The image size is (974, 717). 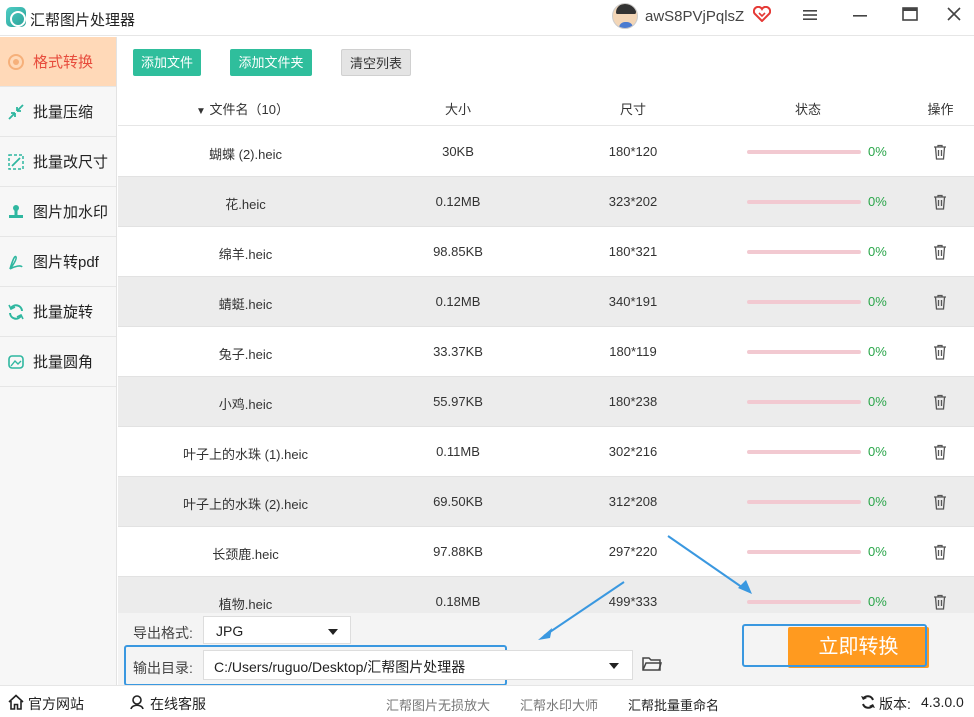 What do you see at coordinates (277, 630) in the screenshot?
I see `format-select: JPG` at bounding box center [277, 630].